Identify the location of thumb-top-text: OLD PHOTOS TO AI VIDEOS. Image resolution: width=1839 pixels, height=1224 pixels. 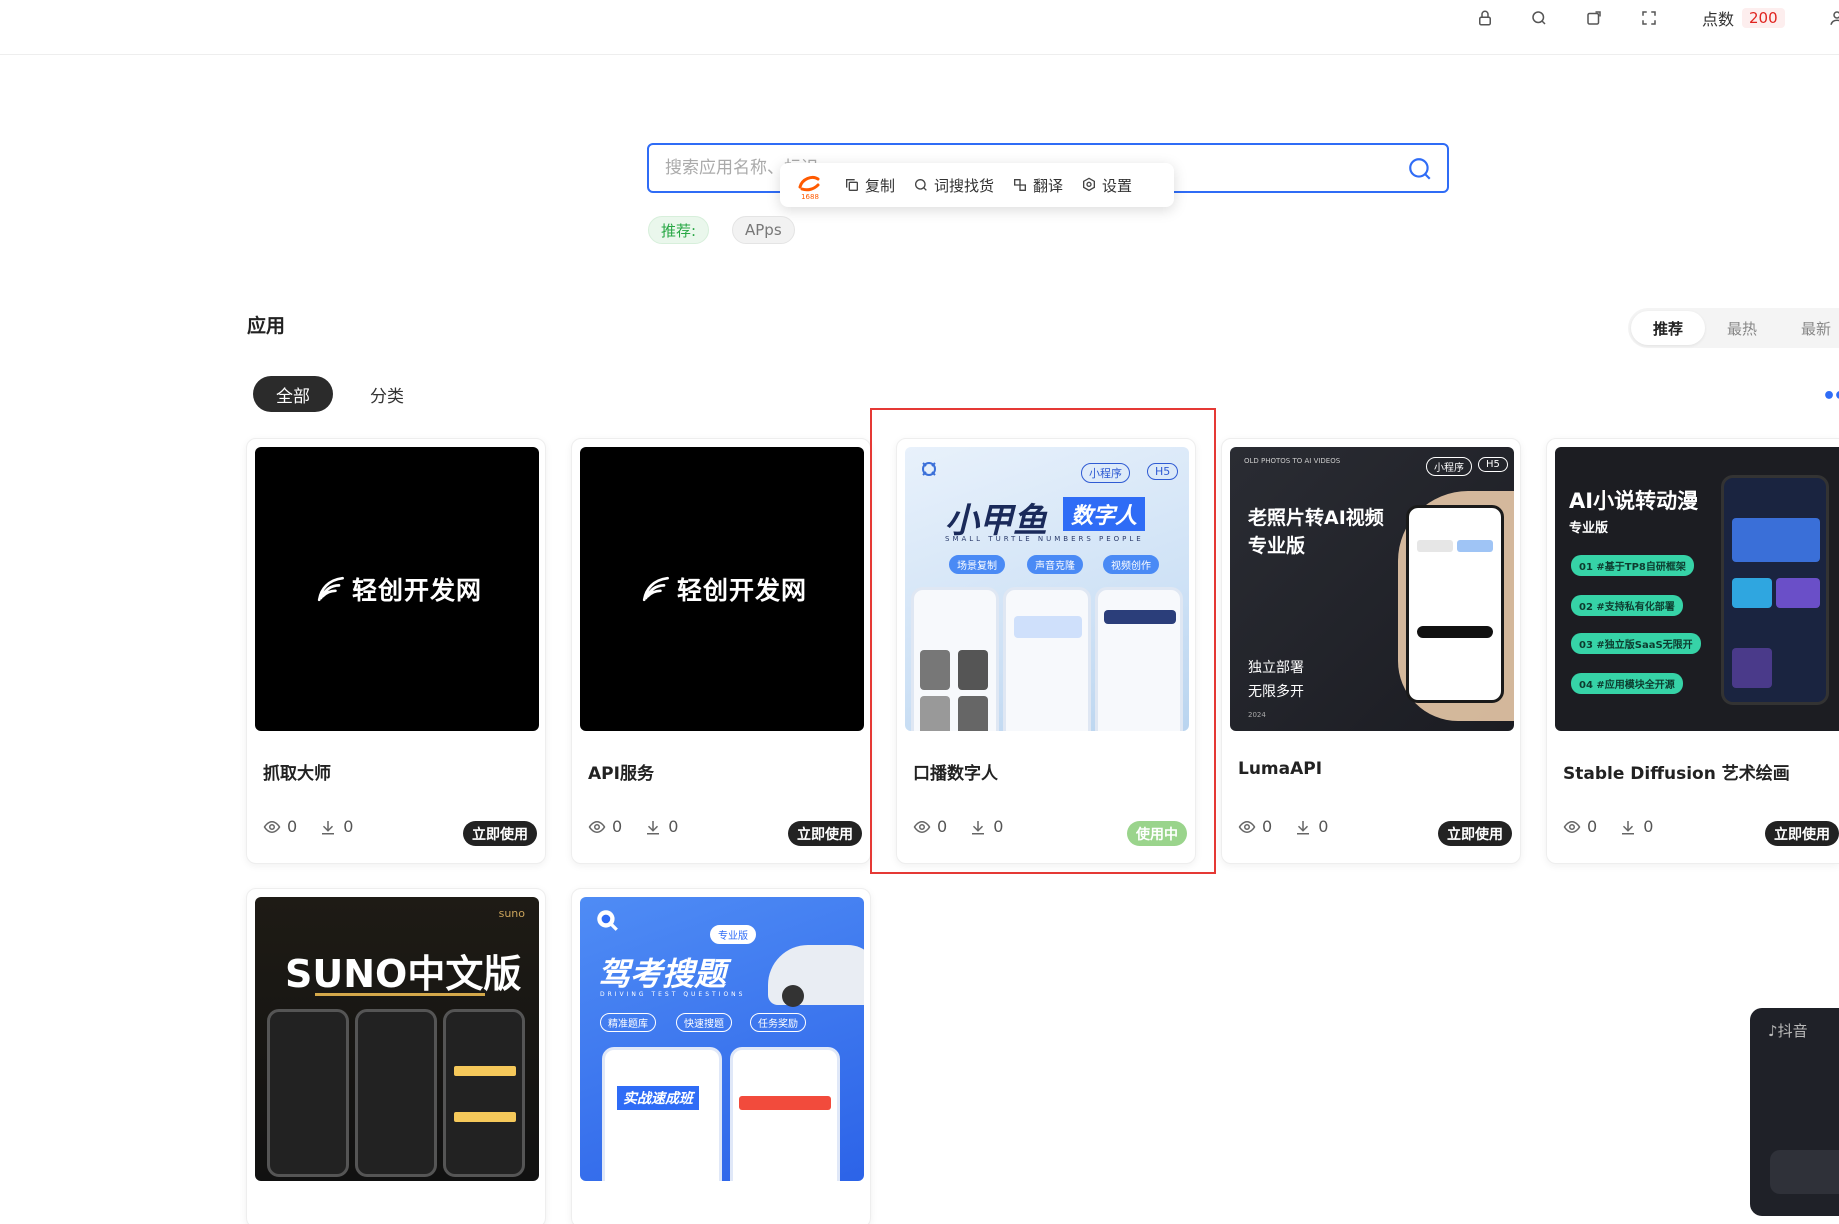
(1292, 461).